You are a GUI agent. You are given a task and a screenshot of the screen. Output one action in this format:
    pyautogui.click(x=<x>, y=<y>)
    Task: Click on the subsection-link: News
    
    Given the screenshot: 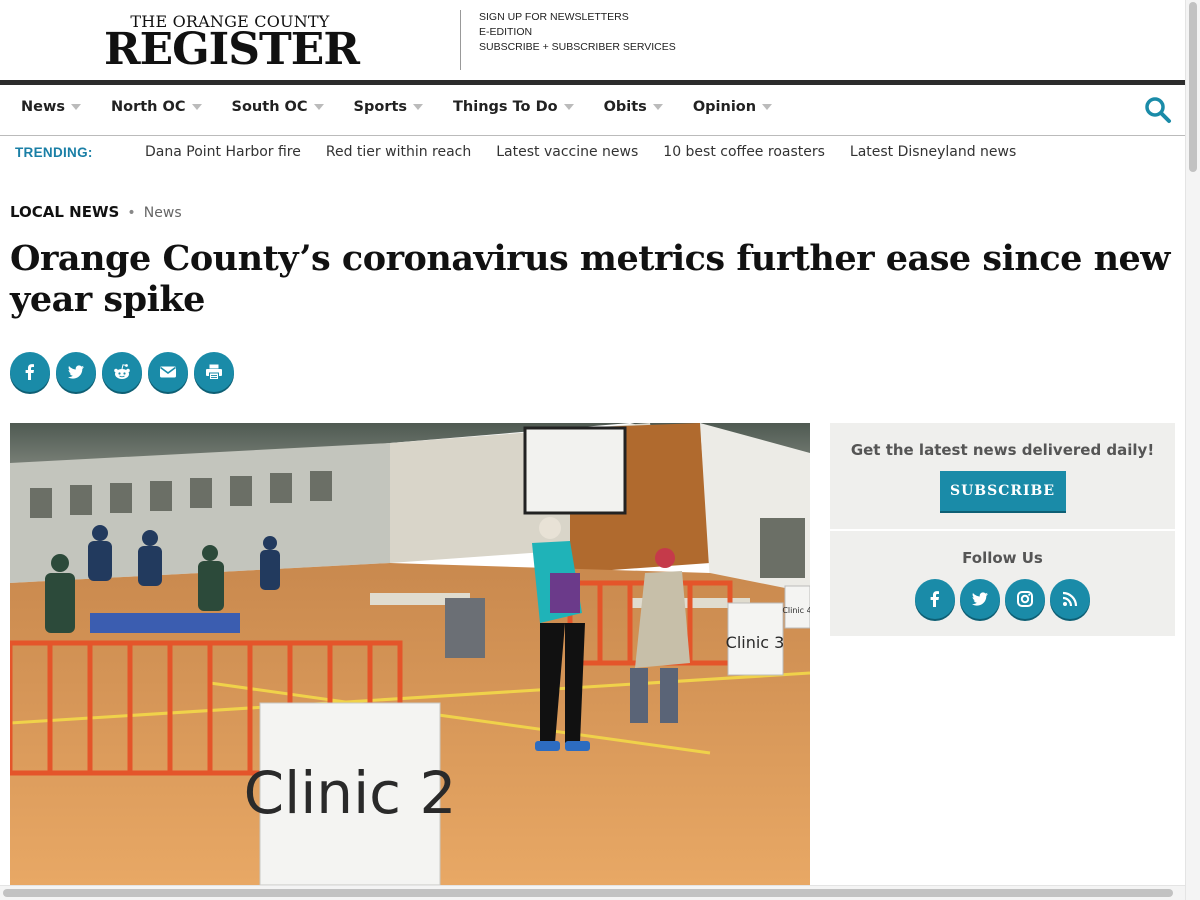 What is the action you would take?
    pyautogui.click(x=163, y=213)
    